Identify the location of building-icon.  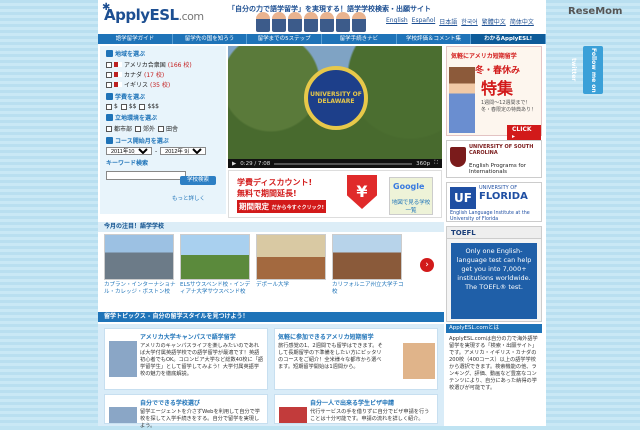
(109, 117).